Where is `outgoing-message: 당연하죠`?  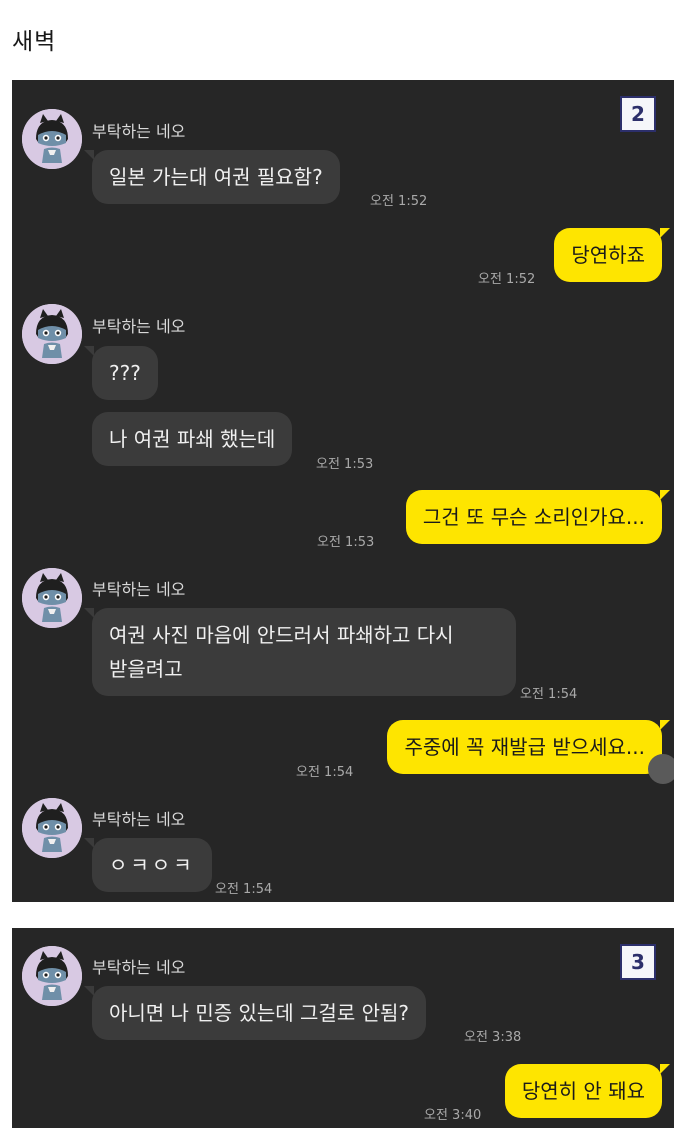 outgoing-message: 당연하죠 is located at coordinates (608, 255).